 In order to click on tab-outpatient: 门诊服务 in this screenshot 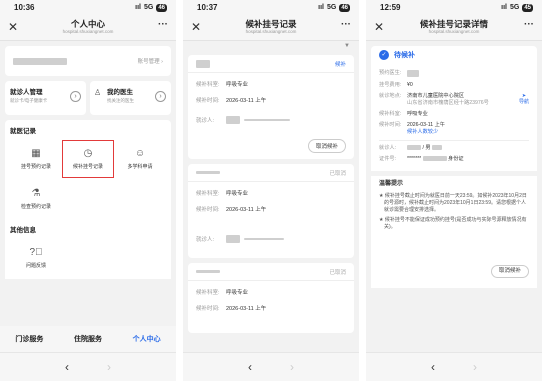, I will do `click(29, 339)`.